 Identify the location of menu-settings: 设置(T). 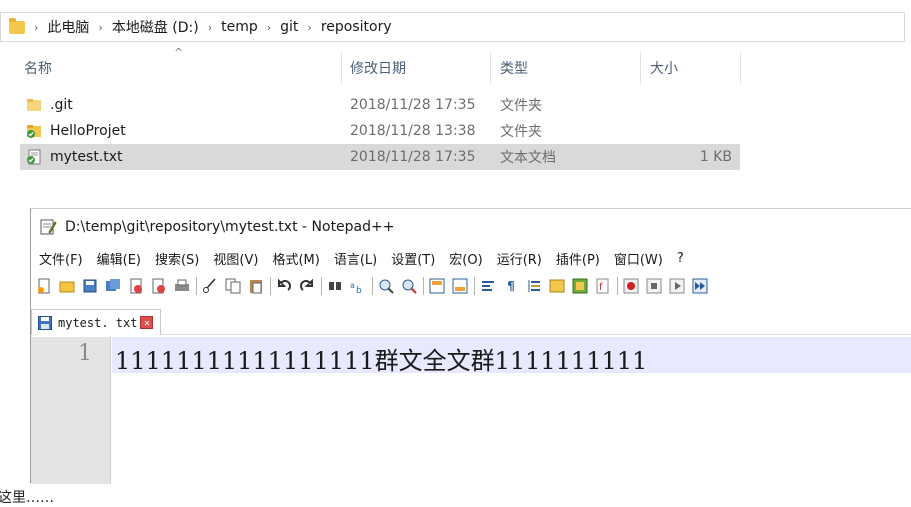
(413, 258).